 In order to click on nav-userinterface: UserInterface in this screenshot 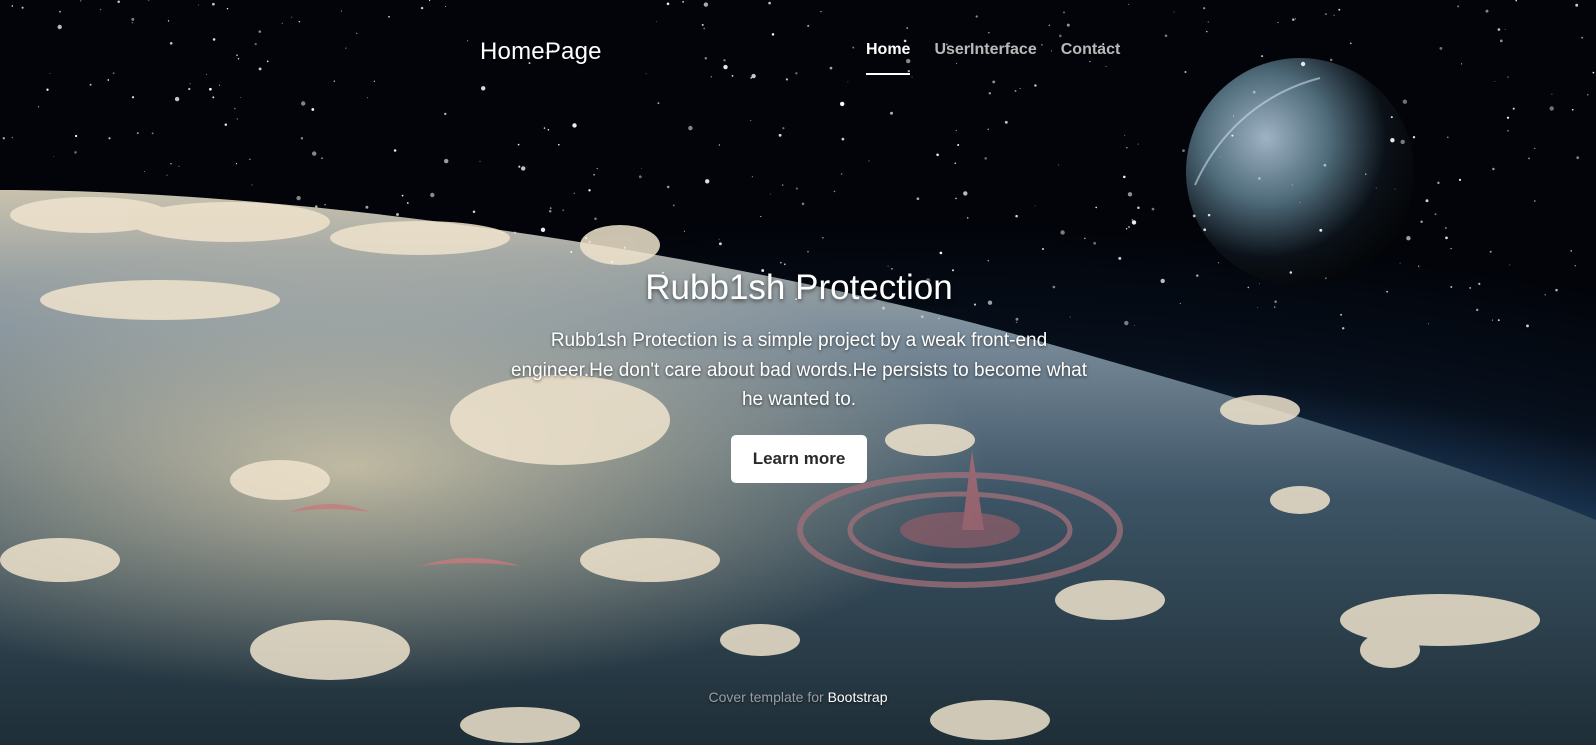, I will do `click(985, 58)`.